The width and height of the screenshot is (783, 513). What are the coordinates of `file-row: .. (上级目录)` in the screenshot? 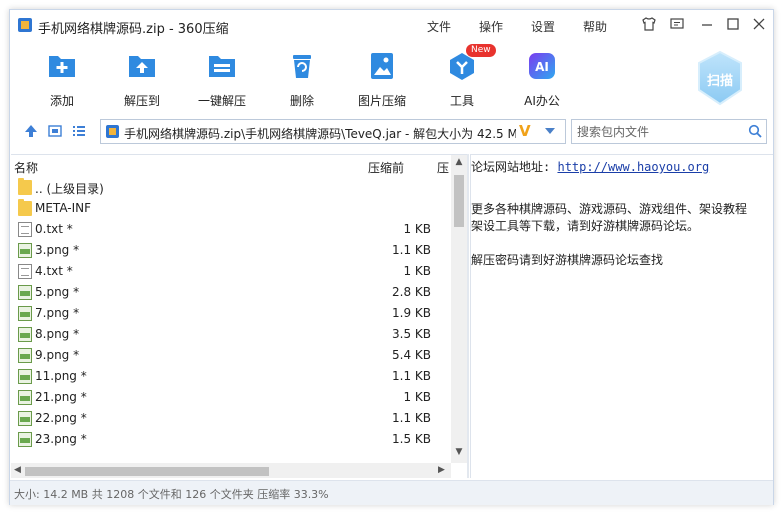 It's located at (231, 187).